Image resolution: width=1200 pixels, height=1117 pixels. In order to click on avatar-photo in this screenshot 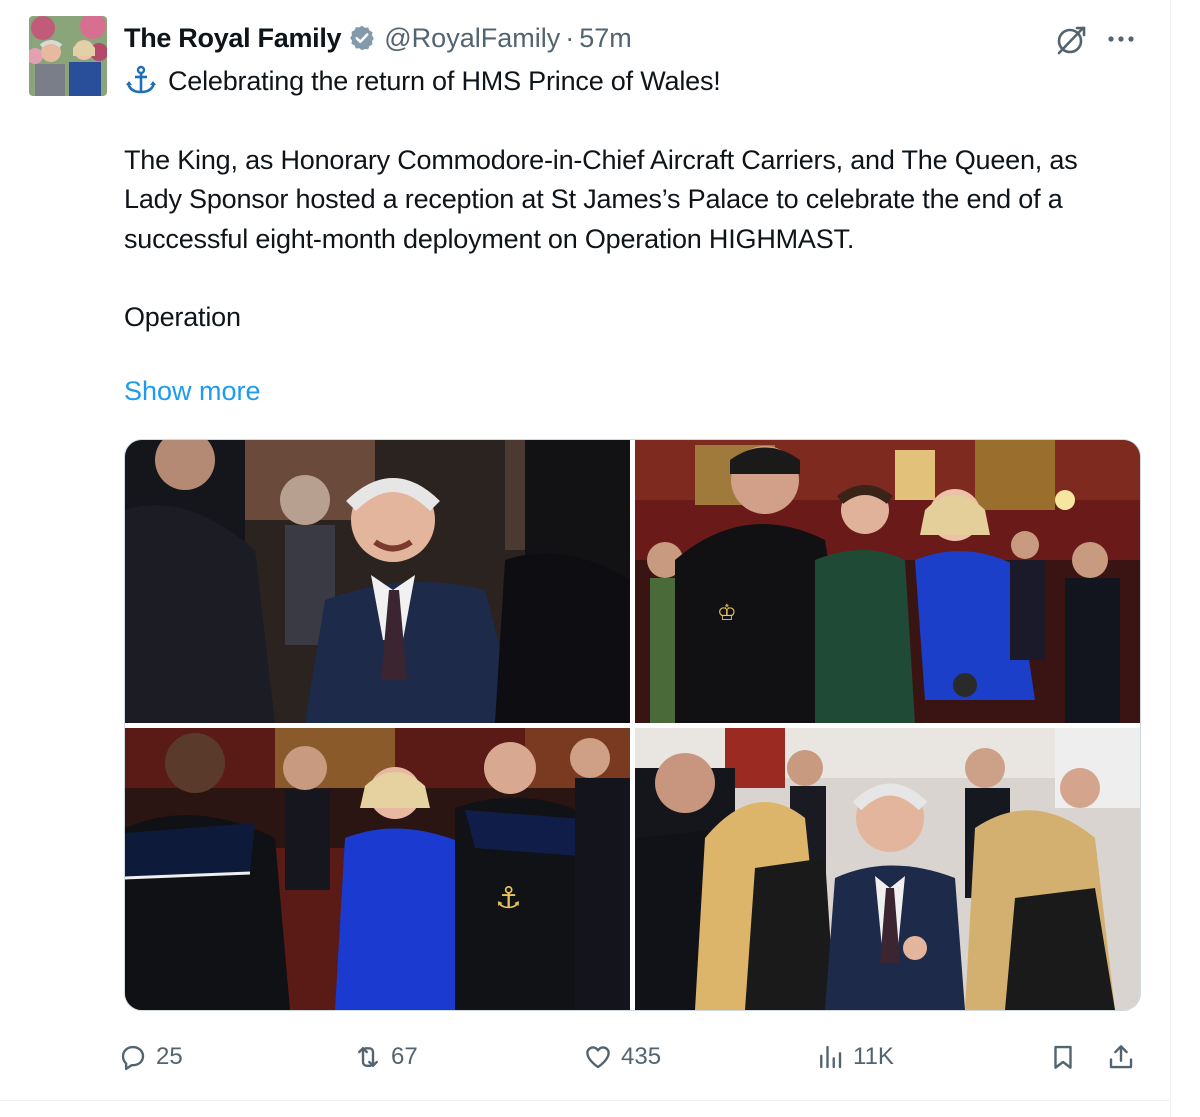, I will do `click(68, 56)`.